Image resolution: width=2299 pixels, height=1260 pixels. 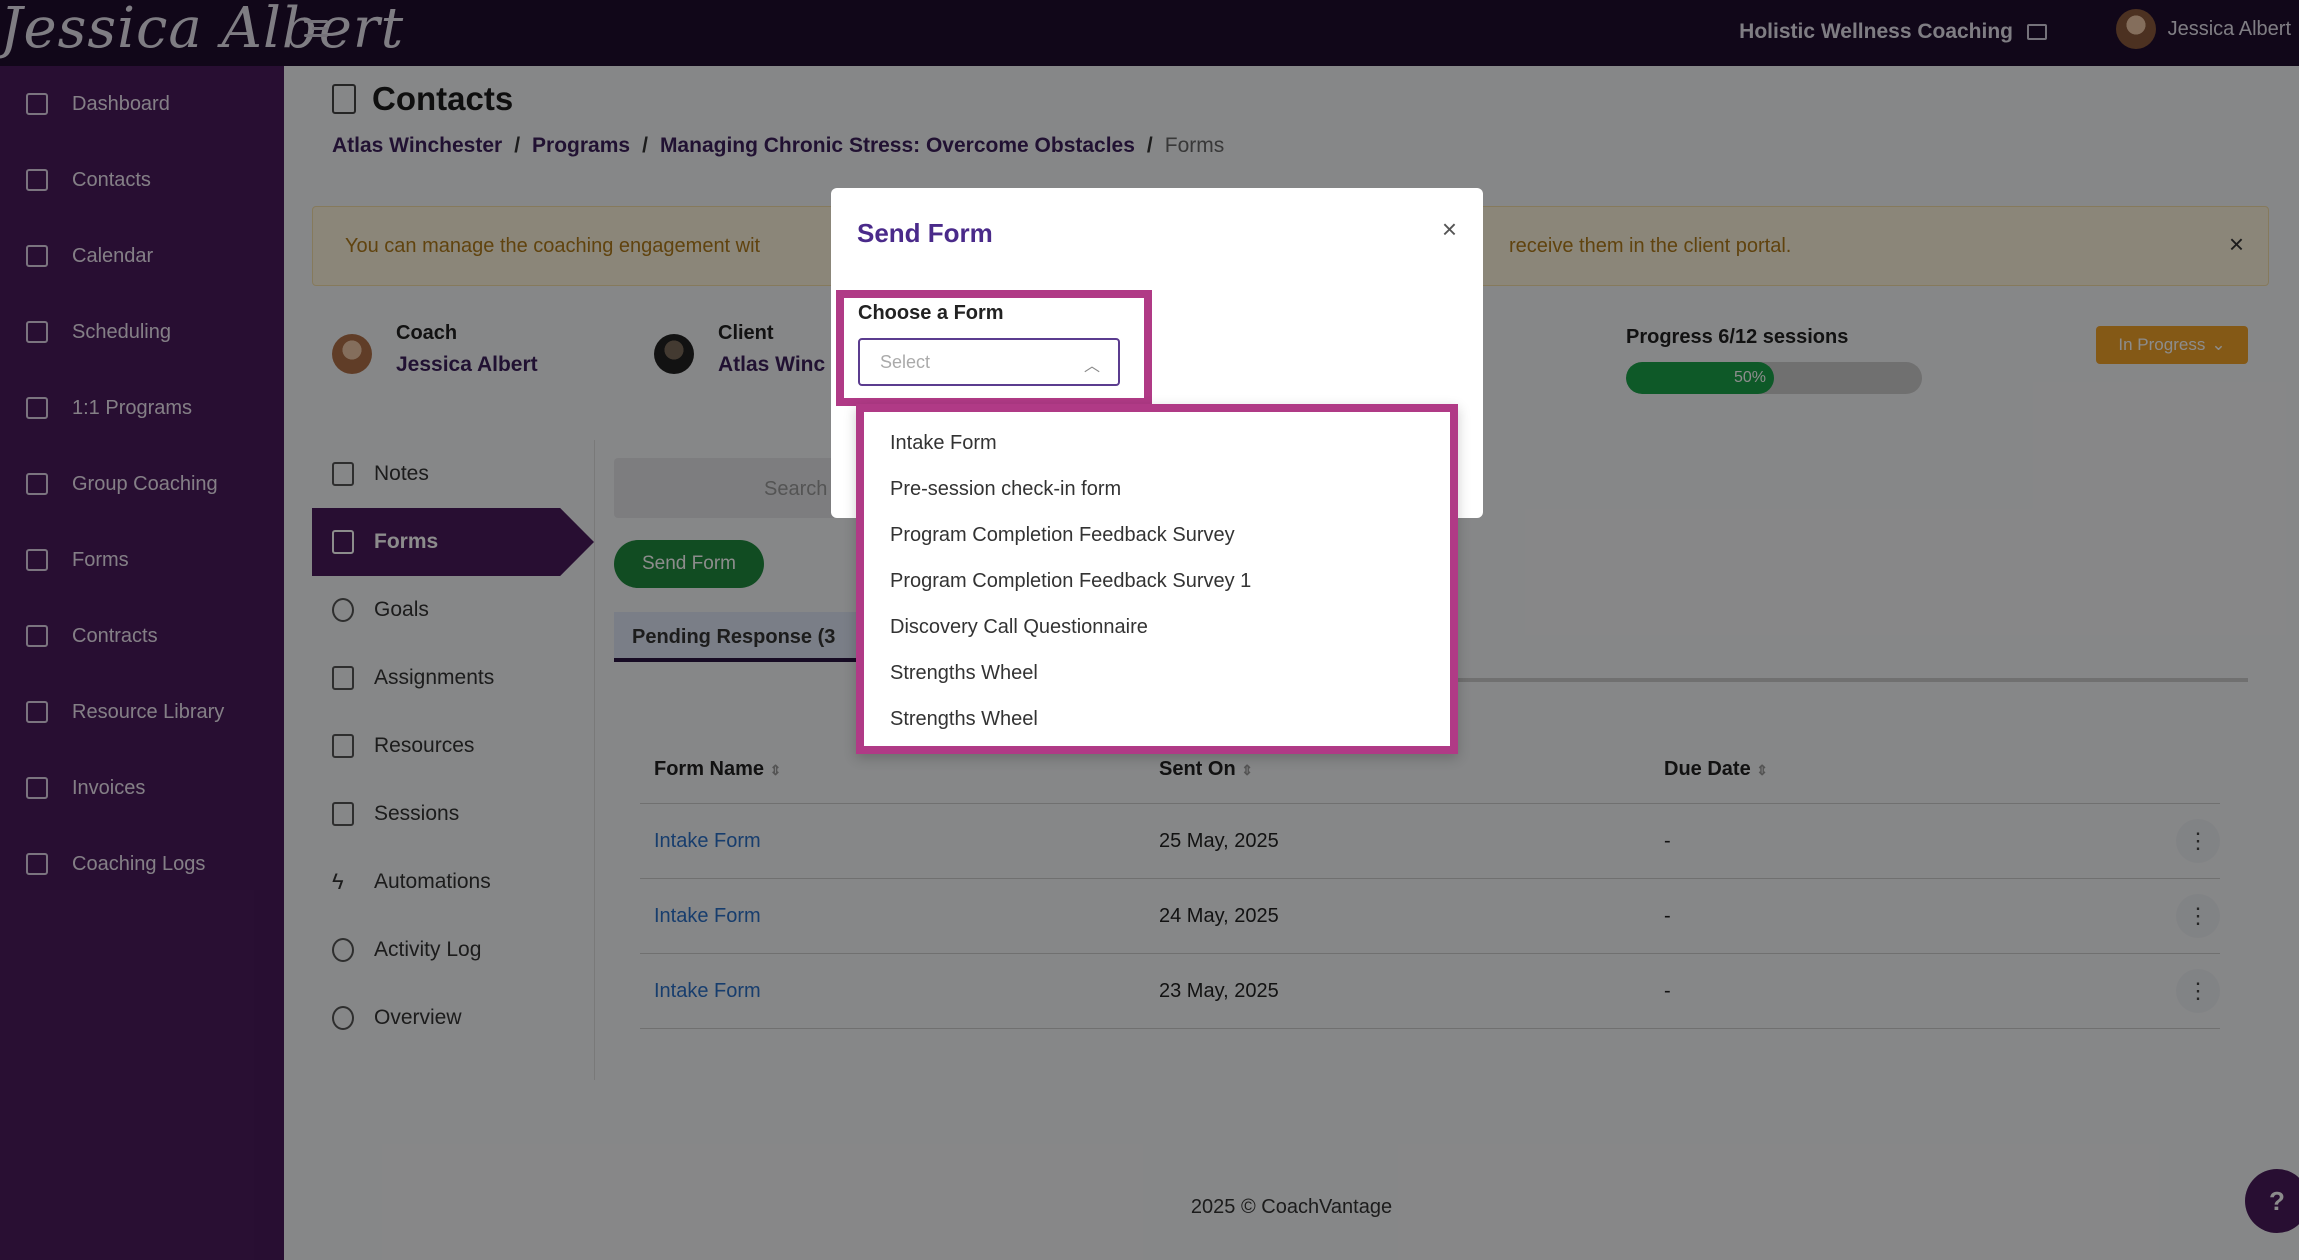 What do you see at coordinates (1157, 627) in the screenshot?
I see `dropdown-option: Discovery Call Questionnaire` at bounding box center [1157, 627].